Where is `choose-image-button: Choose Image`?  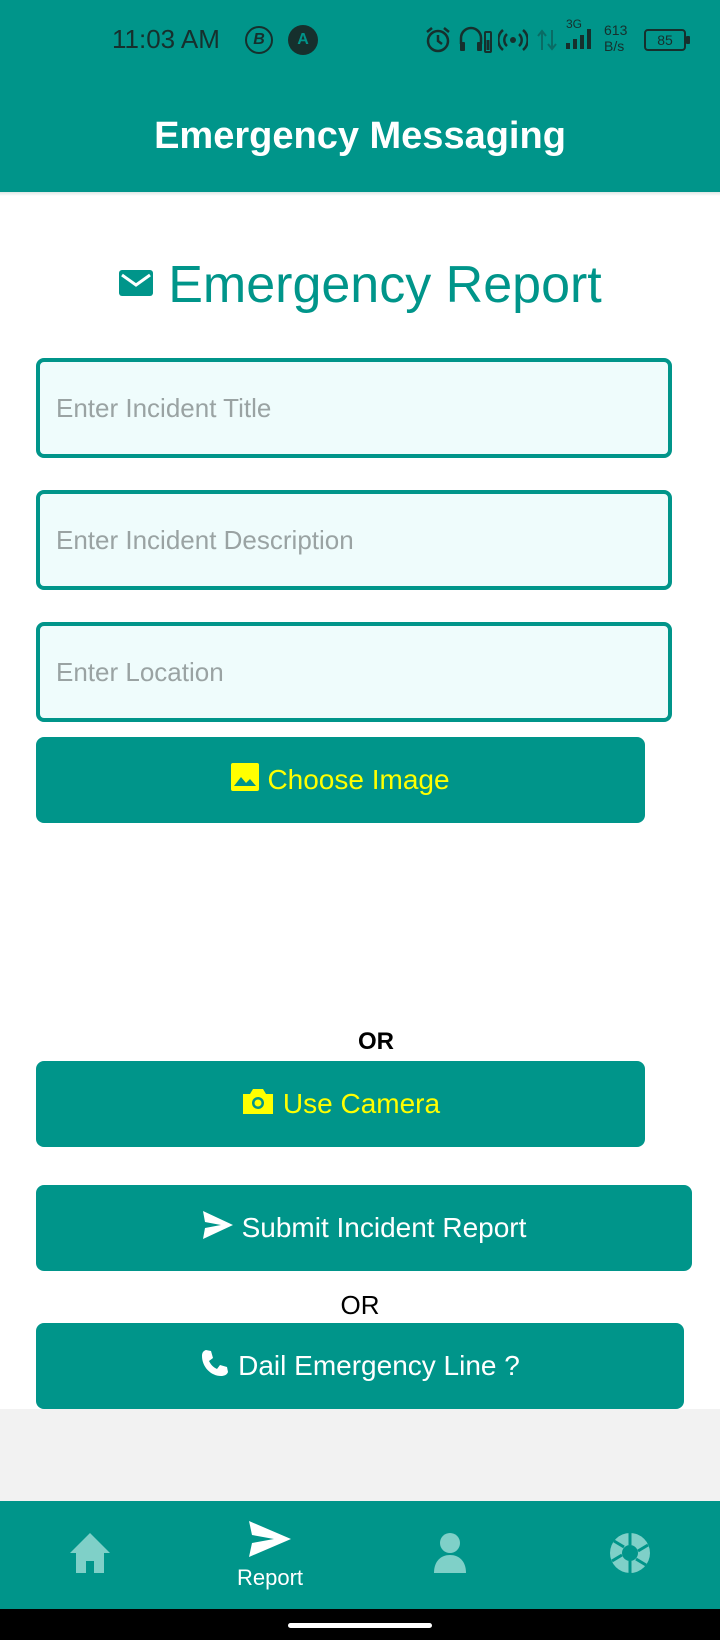
choose-image-button: Choose Image is located at coordinates (340, 780).